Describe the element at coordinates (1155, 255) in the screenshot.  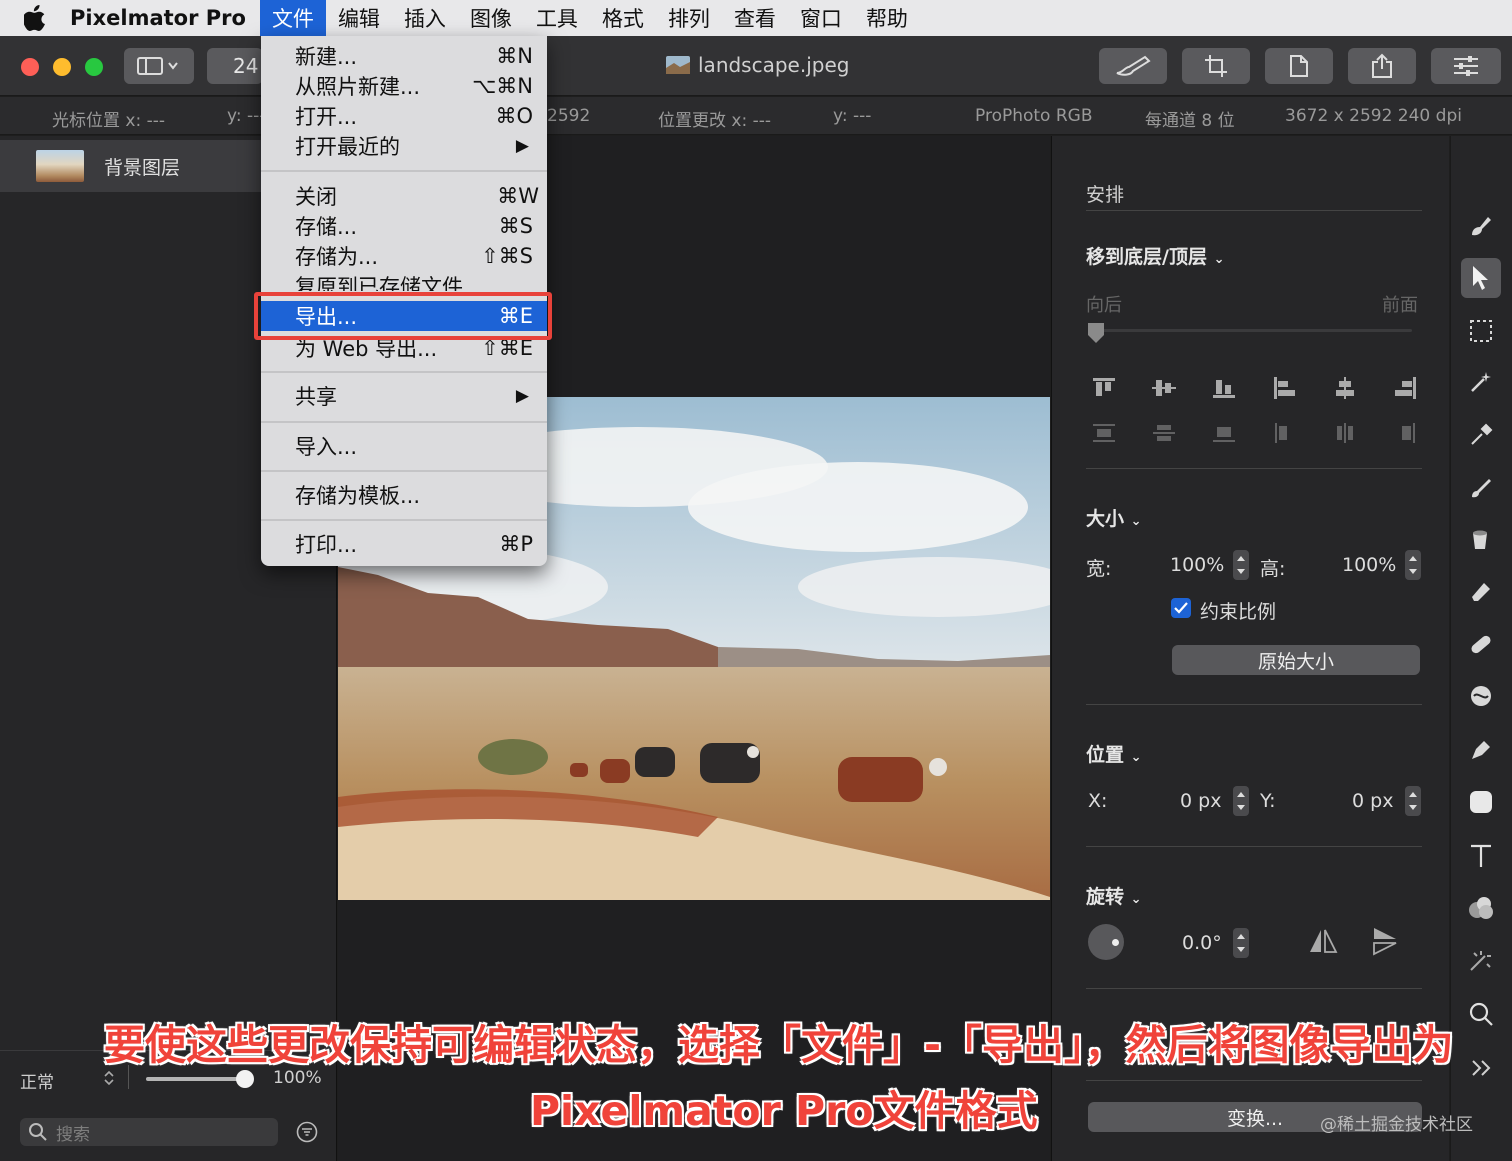
I see `move-to-dropdown: 移到底层/顶层 ⌄` at that location.